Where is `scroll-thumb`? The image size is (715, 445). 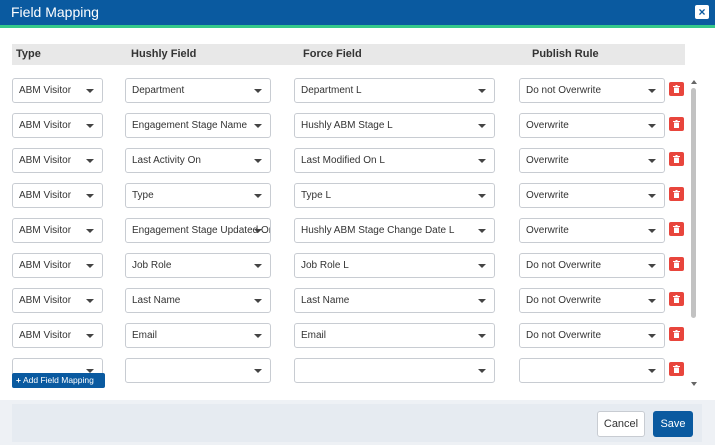 scroll-thumb is located at coordinates (693, 203).